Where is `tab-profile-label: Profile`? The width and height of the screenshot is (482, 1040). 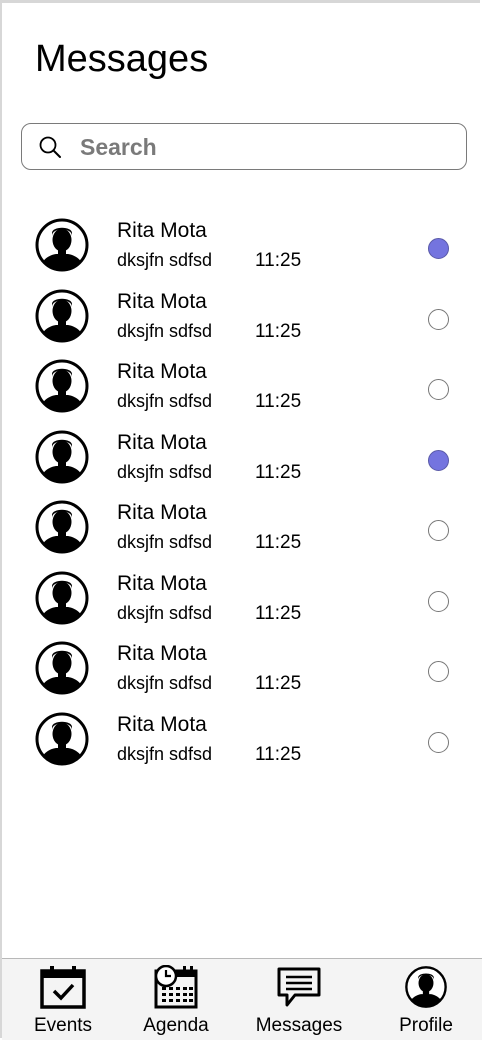 tab-profile-label: Profile is located at coordinates (426, 1025).